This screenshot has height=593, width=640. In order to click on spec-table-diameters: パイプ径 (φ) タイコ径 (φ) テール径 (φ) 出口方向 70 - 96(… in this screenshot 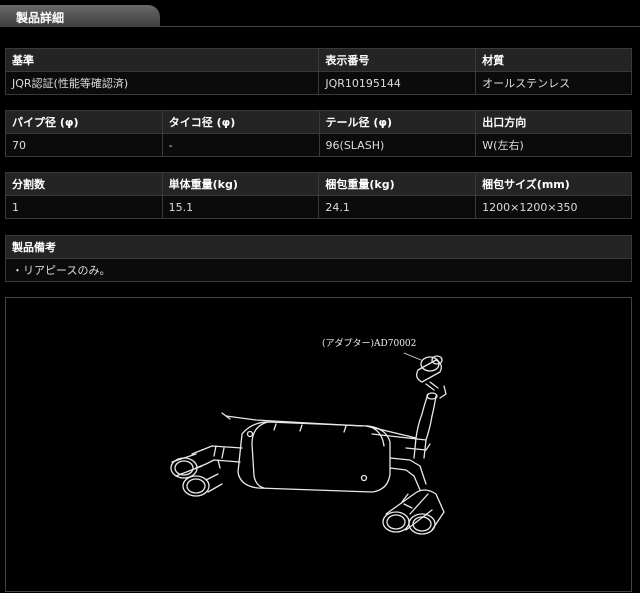, I will do `click(318, 133)`.